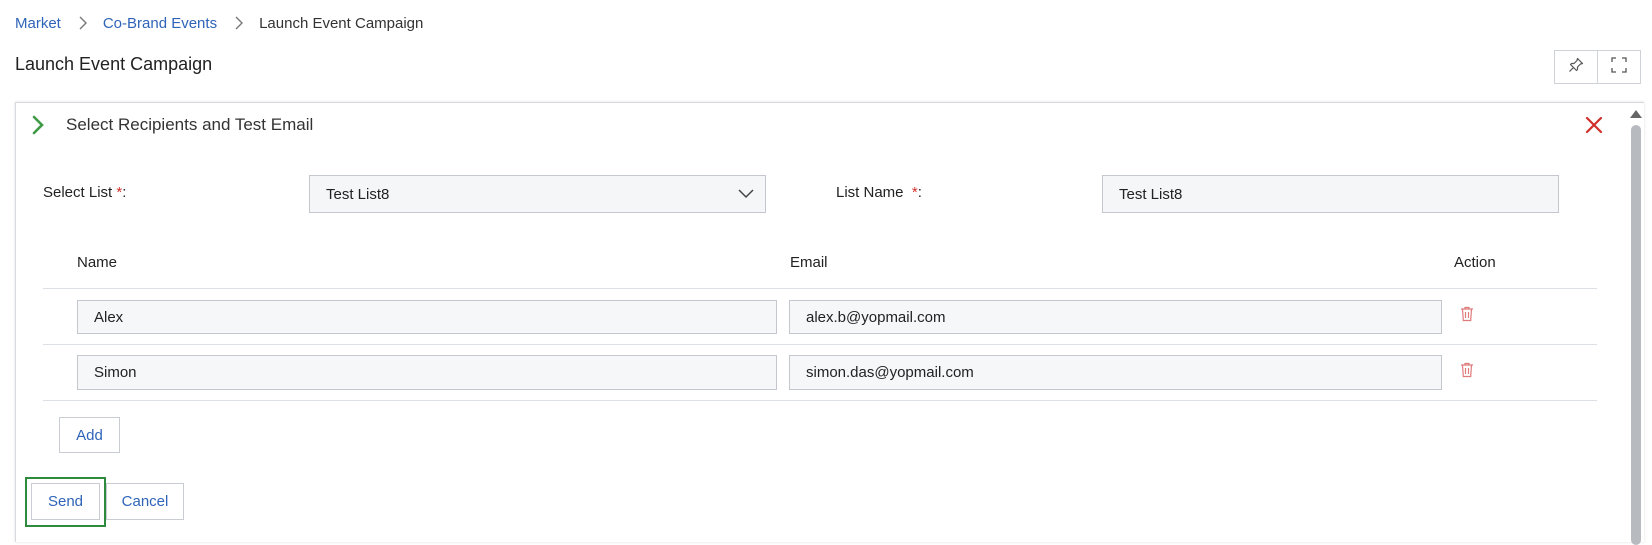 The image size is (1652, 545). What do you see at coordinates (427, 372) in the screenshot?
I see `name-input: Simon` at bounding box center [427, 372].